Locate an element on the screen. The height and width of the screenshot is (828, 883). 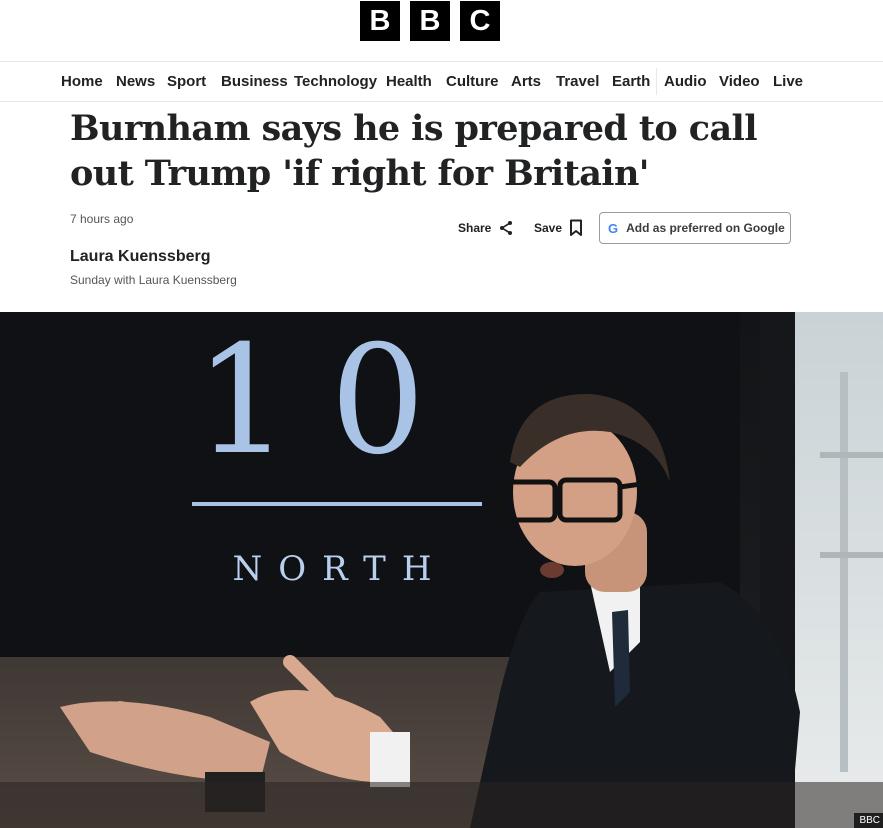
site-header: B B C is located at coordinates (441, 30).